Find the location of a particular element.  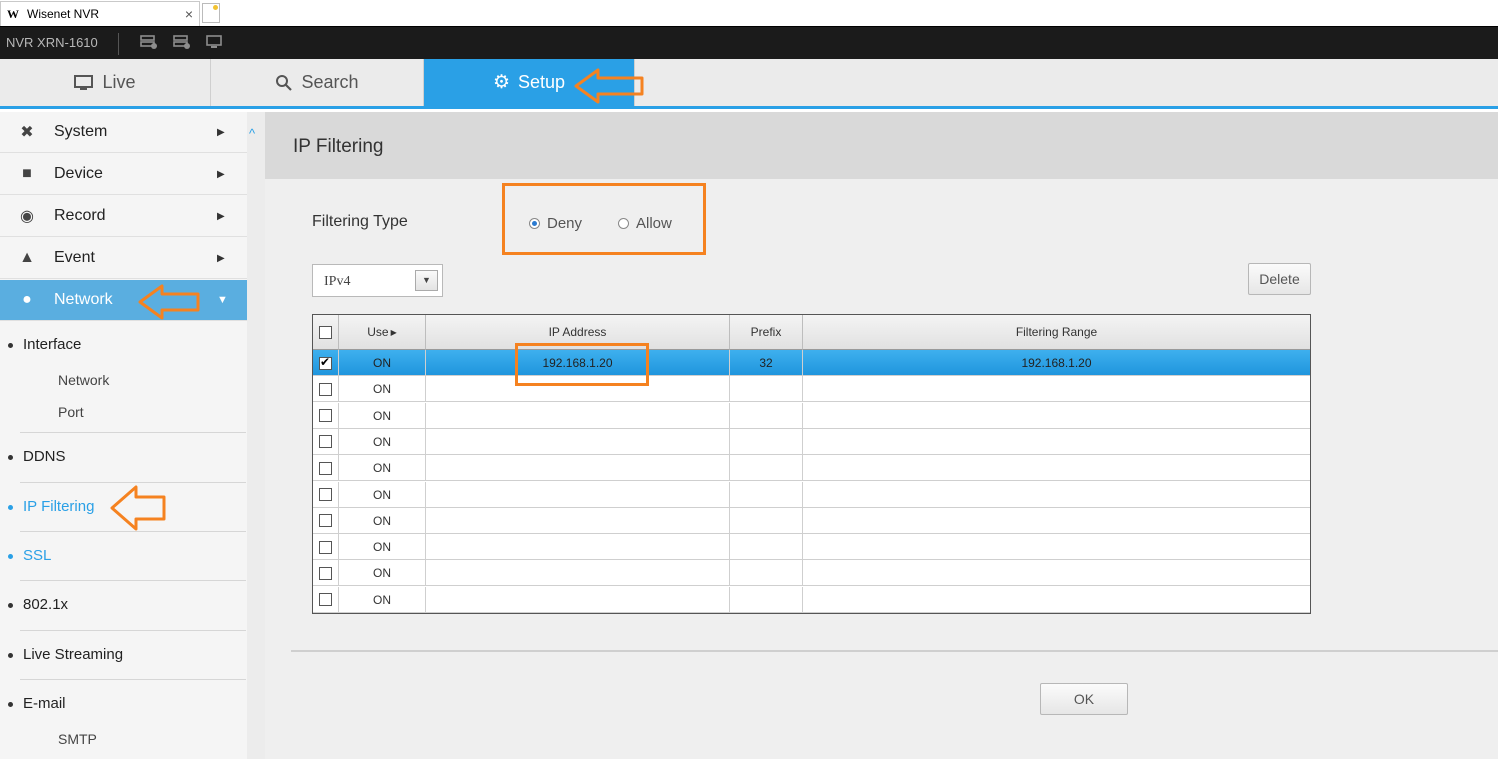

new-tab-icon is located at coordinates (211, 13).